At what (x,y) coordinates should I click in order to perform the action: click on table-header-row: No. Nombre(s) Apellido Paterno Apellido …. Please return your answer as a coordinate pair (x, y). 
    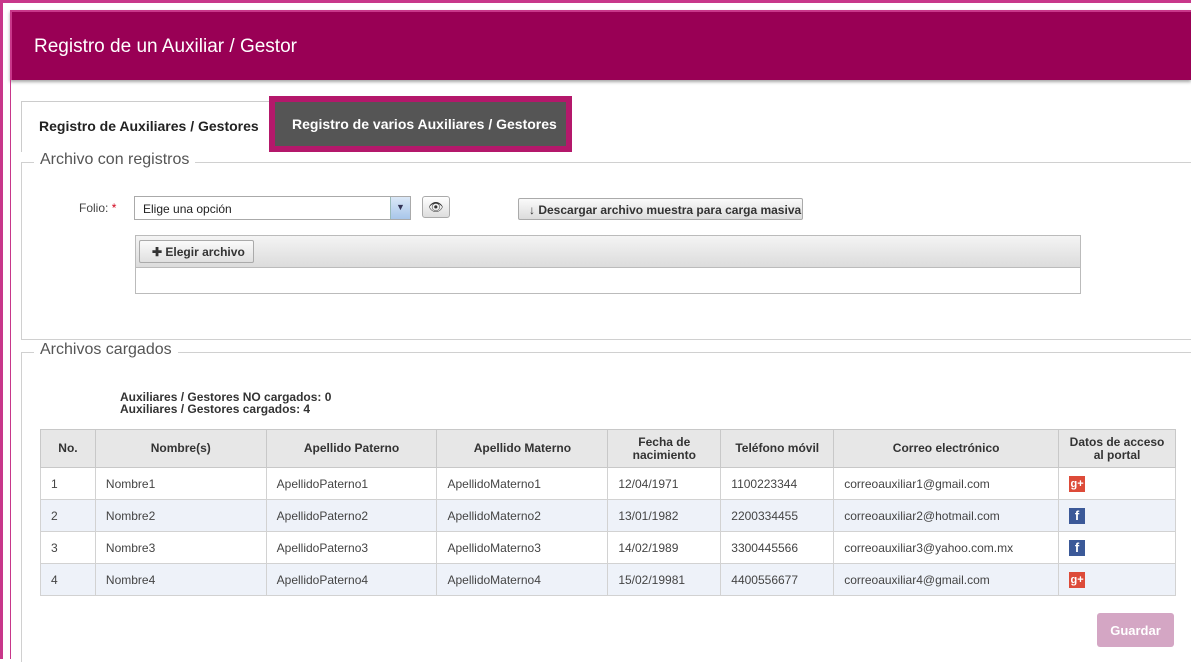
    Looking at the image, I should click on (608, 448).